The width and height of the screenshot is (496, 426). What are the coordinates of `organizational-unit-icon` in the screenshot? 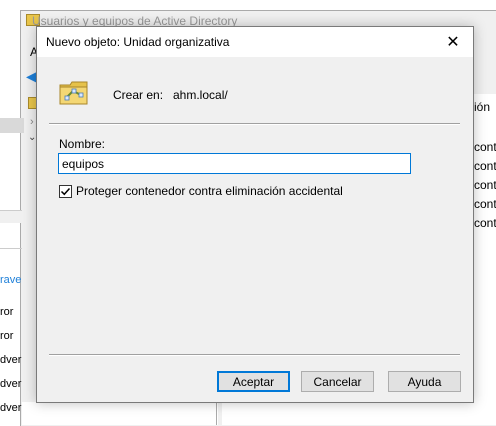 It's located at (73, 93).